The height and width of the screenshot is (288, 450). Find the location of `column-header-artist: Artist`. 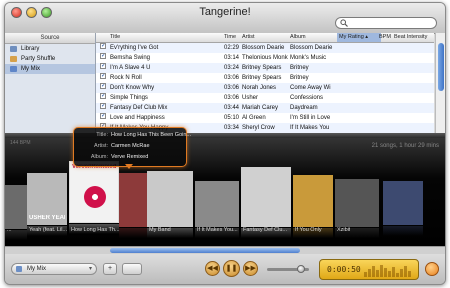

column-header-artist: Artist is located at coordinates (248, 37).